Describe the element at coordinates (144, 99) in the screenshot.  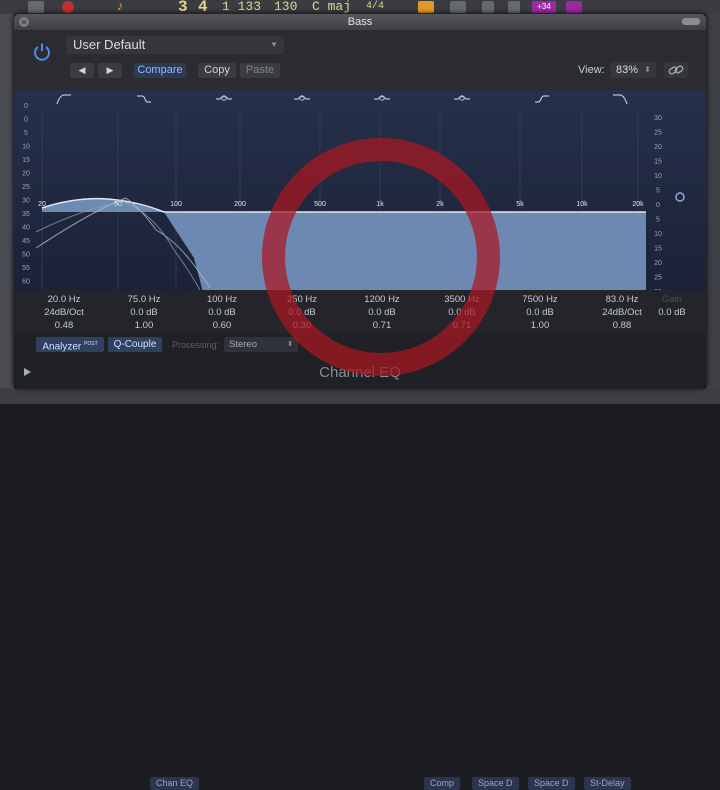
I see `low-shelf-icon` at that location.